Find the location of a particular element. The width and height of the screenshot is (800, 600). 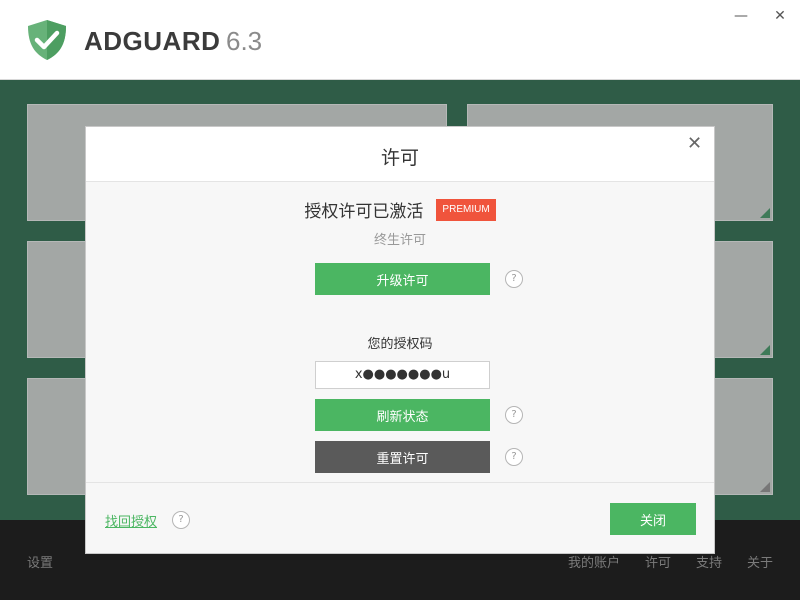

license-status-text: 授权许可已激活 is located at coordinates (364, 212).